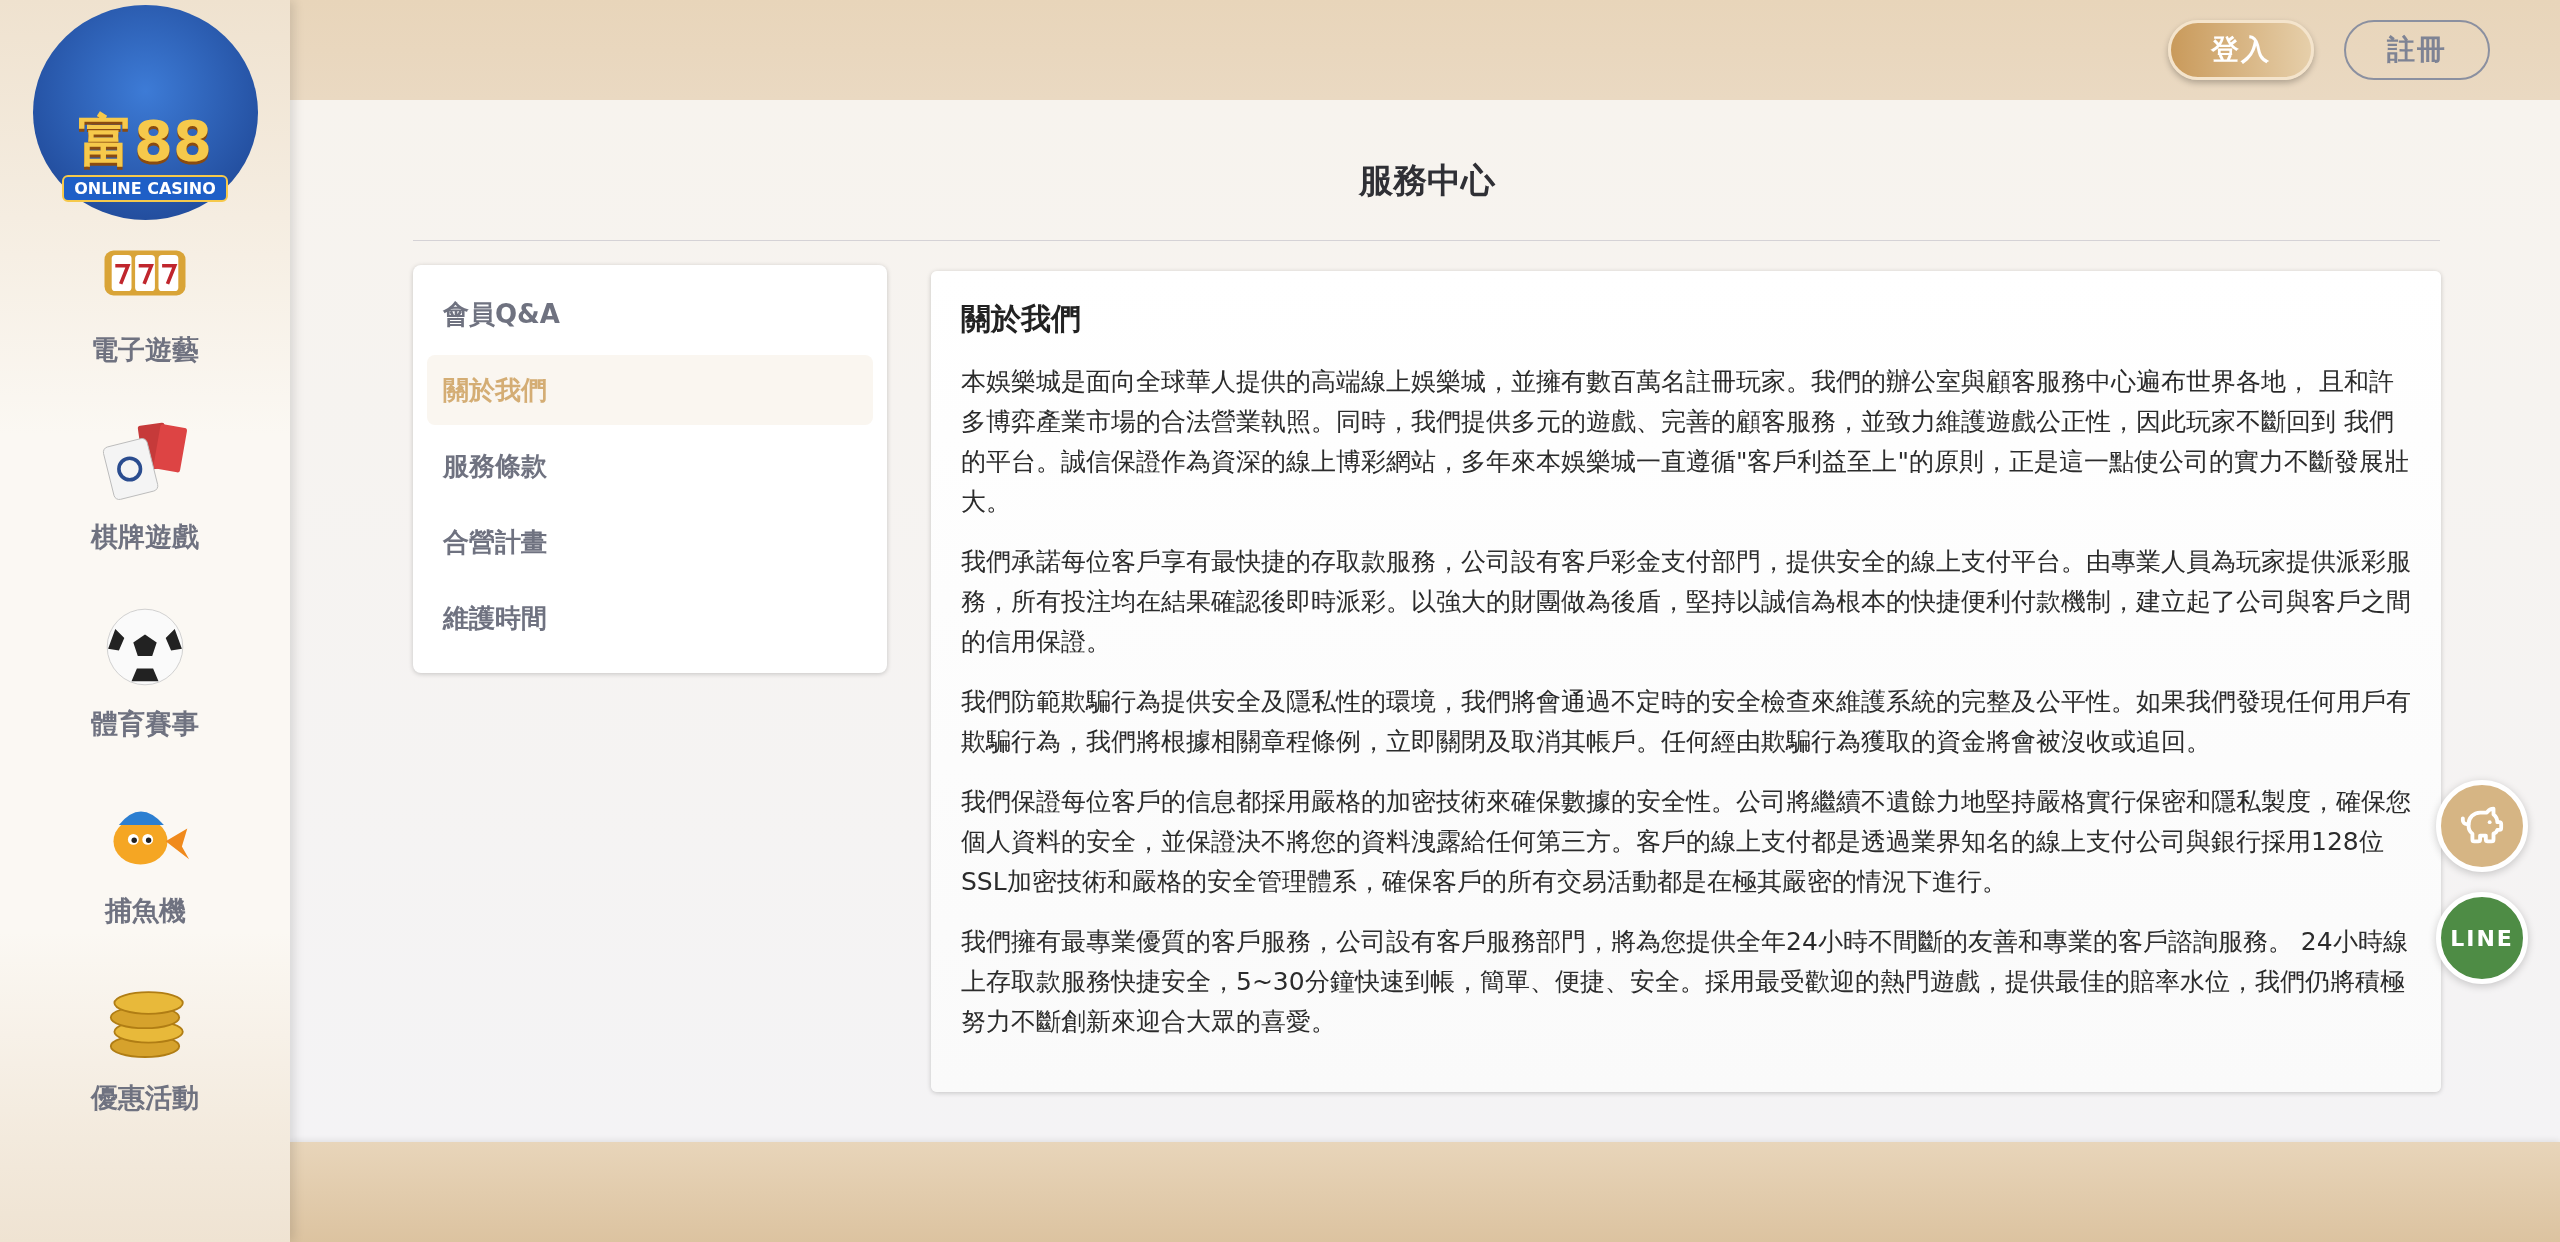 The image size is (2560, 1242). I want to click on page-title: 服務中心, so click(1426, 199).